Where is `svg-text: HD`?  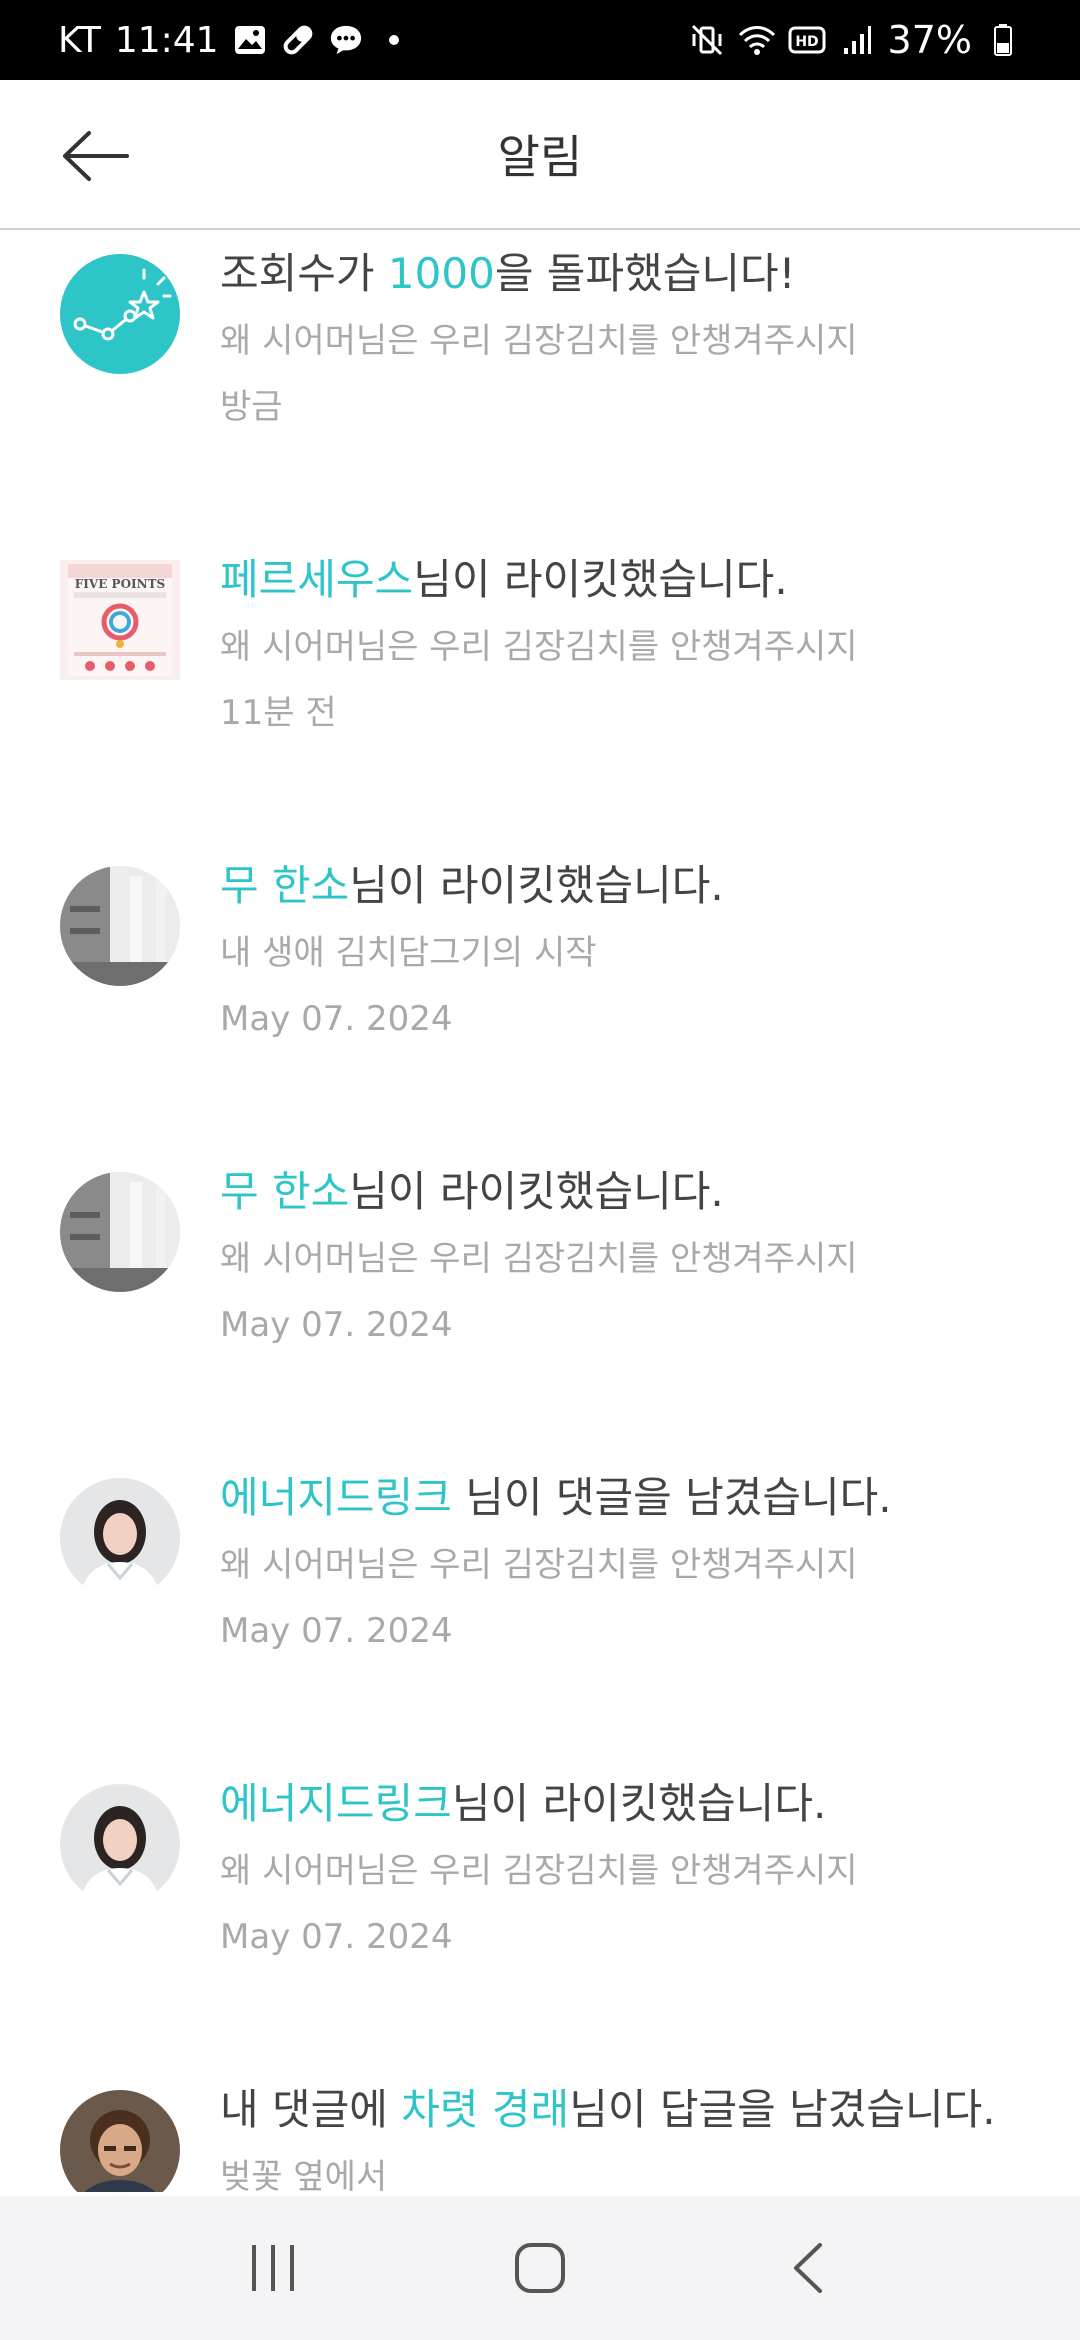 svg-text: HD is located at coordinates (806, 42).